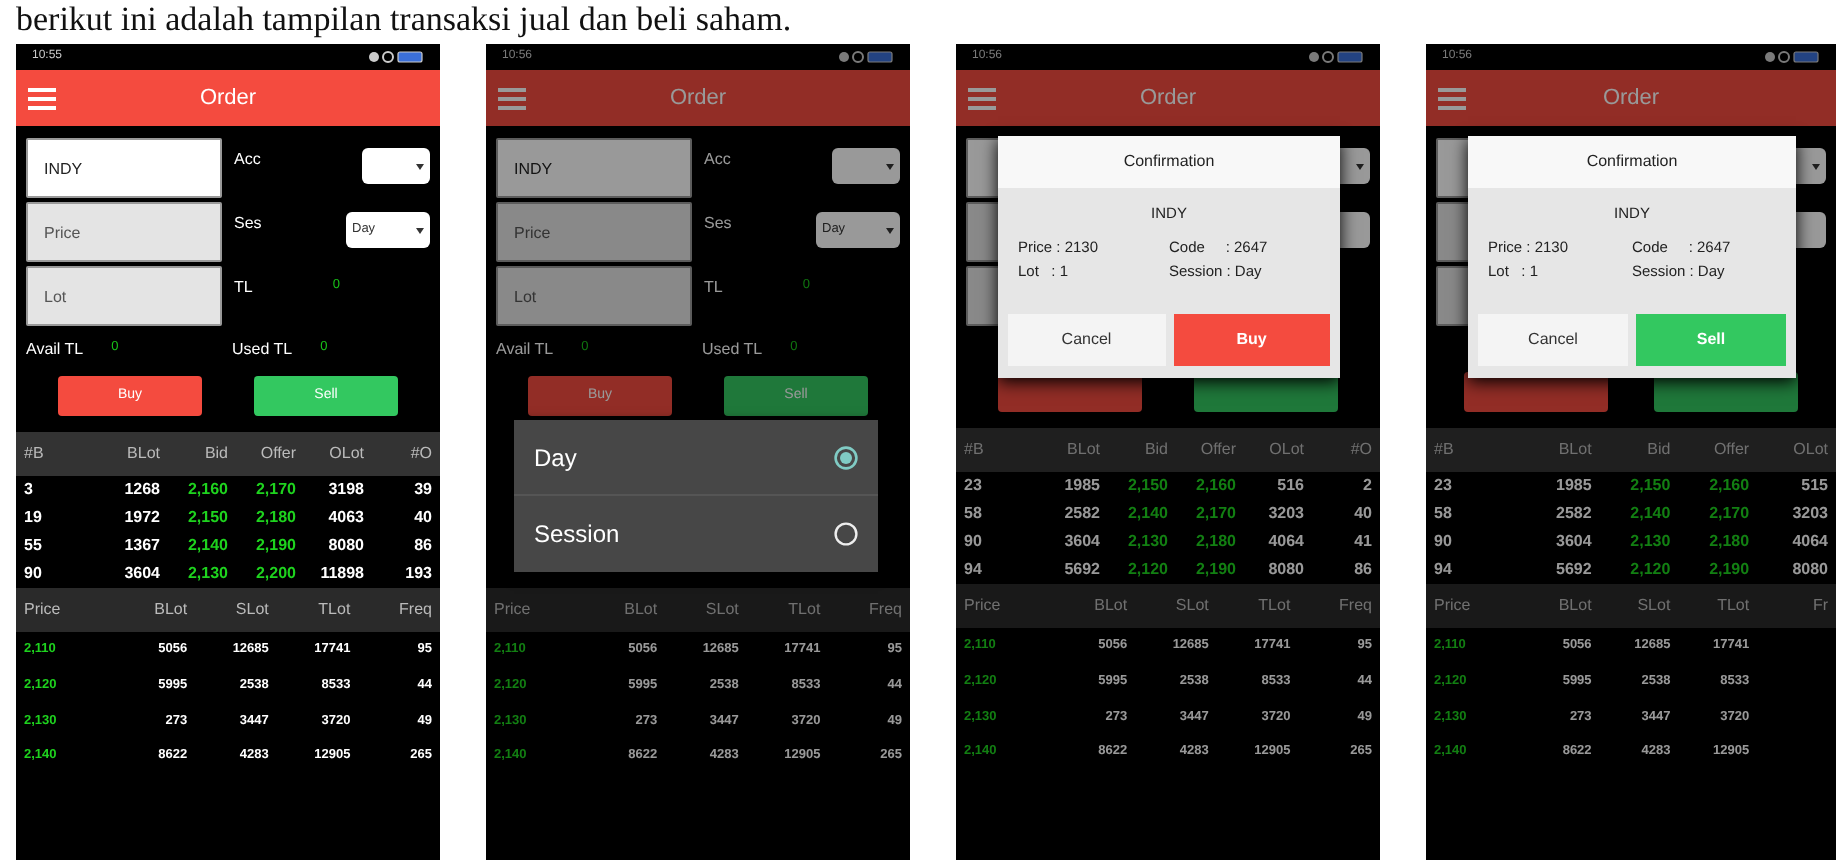 The image size is (1844, 860). What do you see at coordinates (974, 486) in the screenshot?
I see `table-cell-text: 23` at bounding box center [974, 486].